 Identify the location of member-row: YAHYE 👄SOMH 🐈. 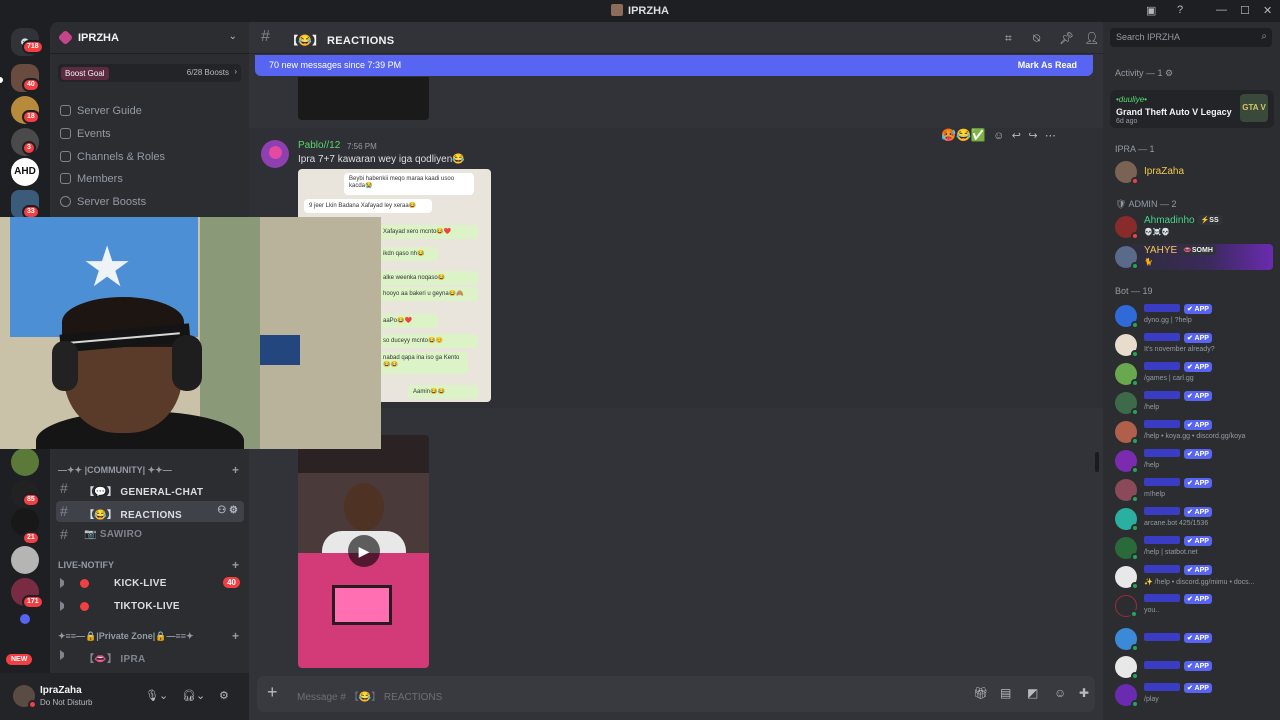
(1193, 257).